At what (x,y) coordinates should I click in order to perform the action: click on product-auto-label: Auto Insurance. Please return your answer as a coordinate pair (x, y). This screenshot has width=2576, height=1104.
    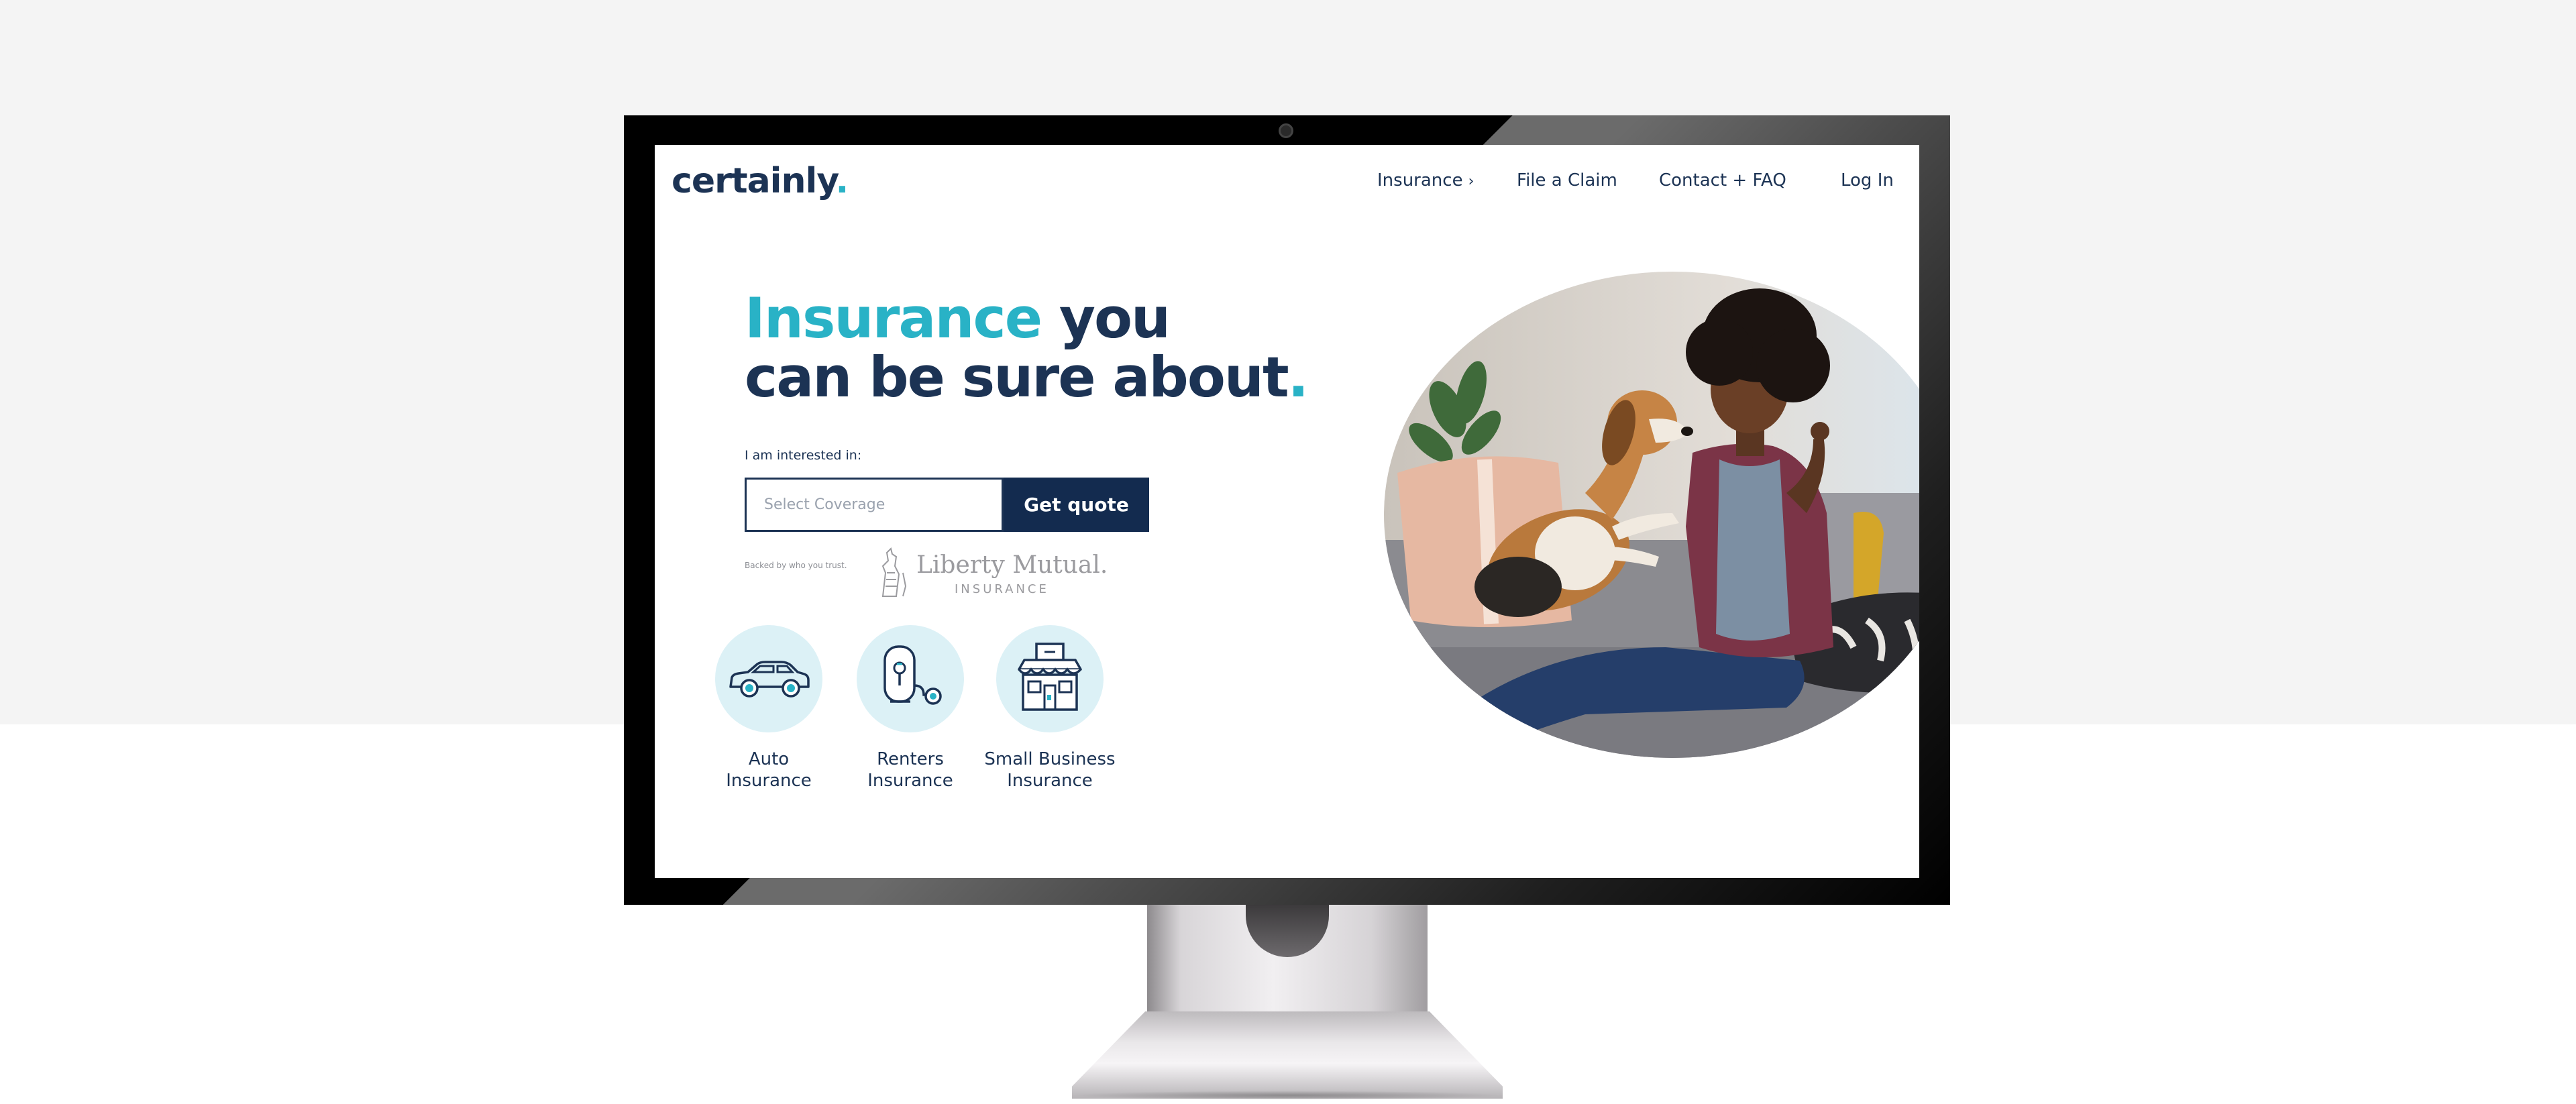
    Looking at the image, I should click on (769, 770).